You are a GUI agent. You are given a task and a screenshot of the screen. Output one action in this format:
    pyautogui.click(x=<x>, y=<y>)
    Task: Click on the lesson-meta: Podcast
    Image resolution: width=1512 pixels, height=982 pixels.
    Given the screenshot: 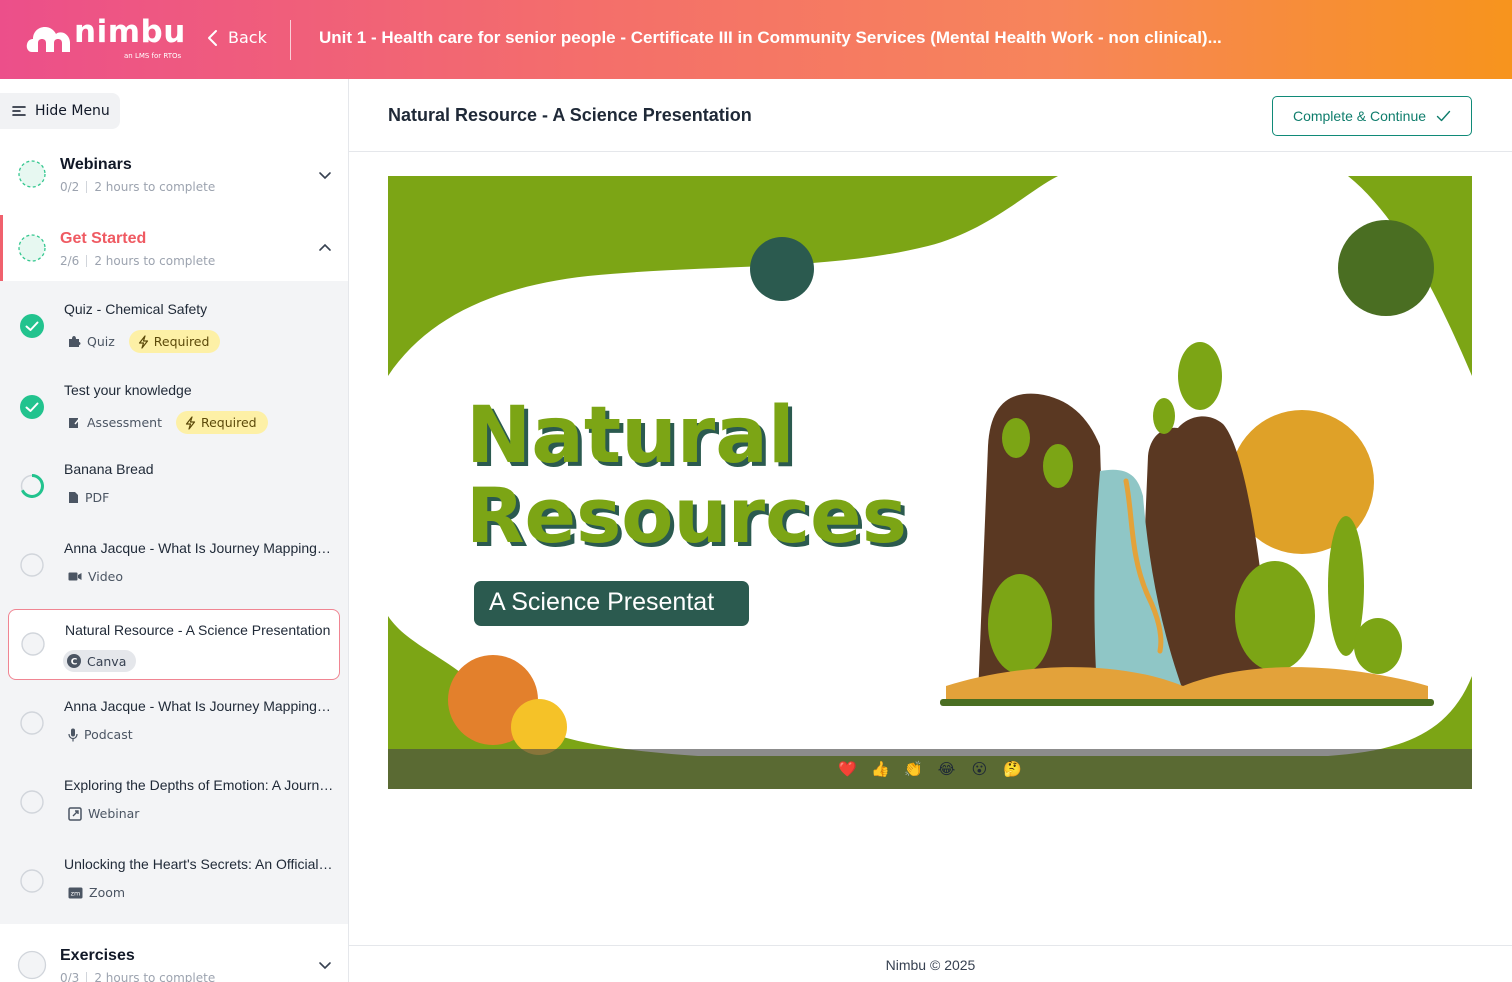 What is the action you would take?
    pyautogui.click(x=100, y=734)
    